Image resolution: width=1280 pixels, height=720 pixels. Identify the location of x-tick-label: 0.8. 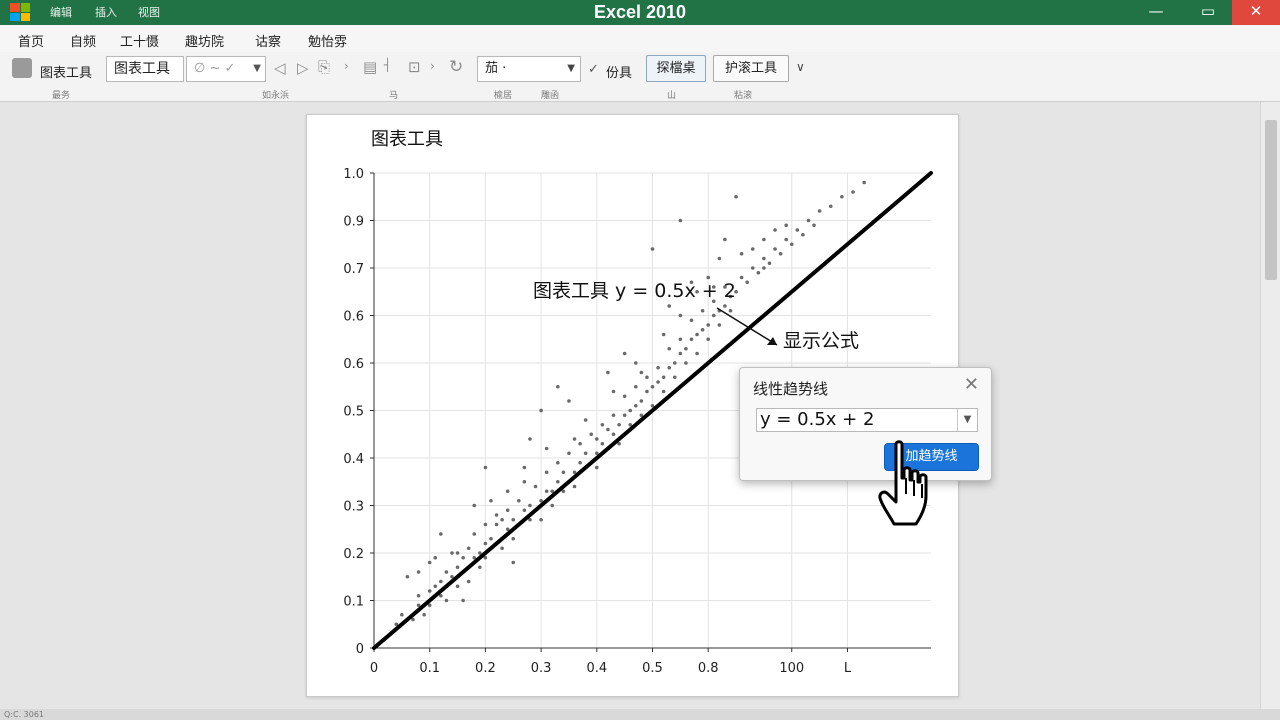
(708, 668).